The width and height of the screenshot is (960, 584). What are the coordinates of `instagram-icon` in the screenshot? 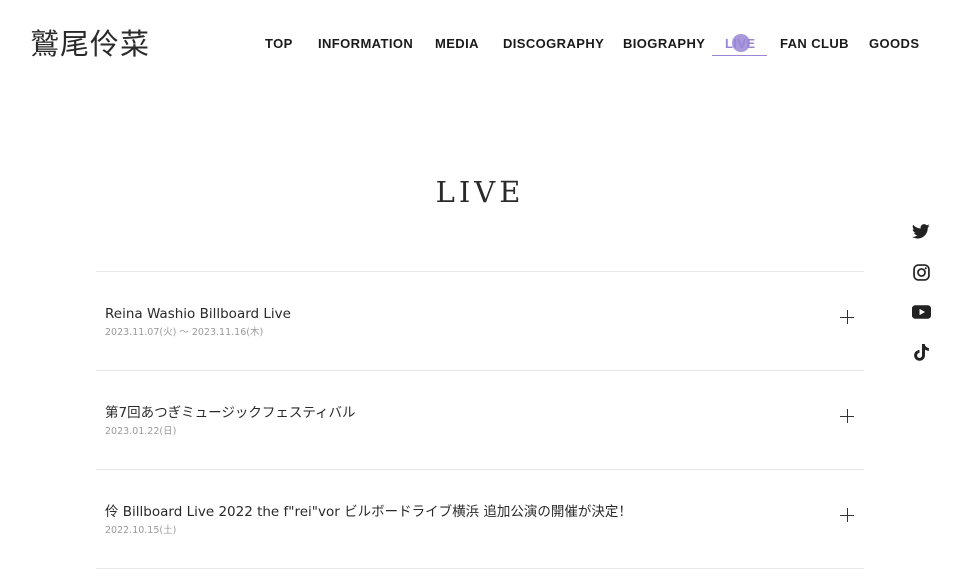 It's located at (921, 272).